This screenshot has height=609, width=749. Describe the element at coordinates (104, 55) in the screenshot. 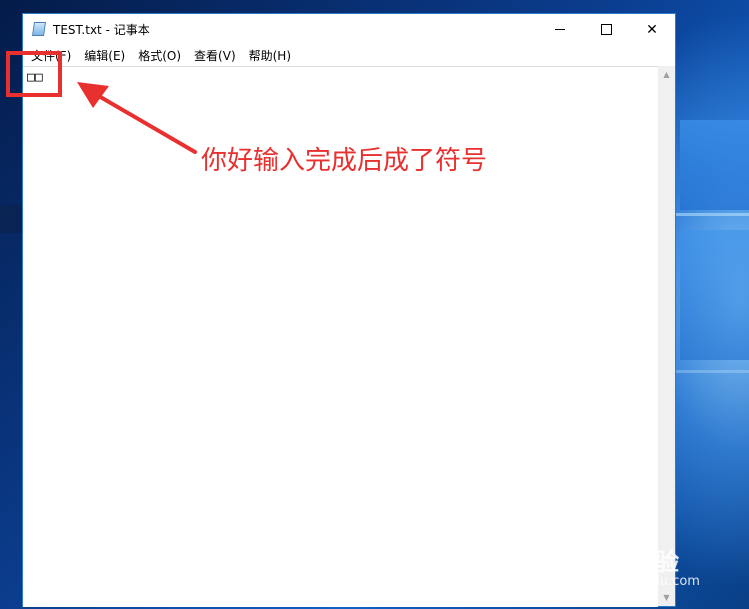

I see `menu-edit: 编辑(E)` at that location.